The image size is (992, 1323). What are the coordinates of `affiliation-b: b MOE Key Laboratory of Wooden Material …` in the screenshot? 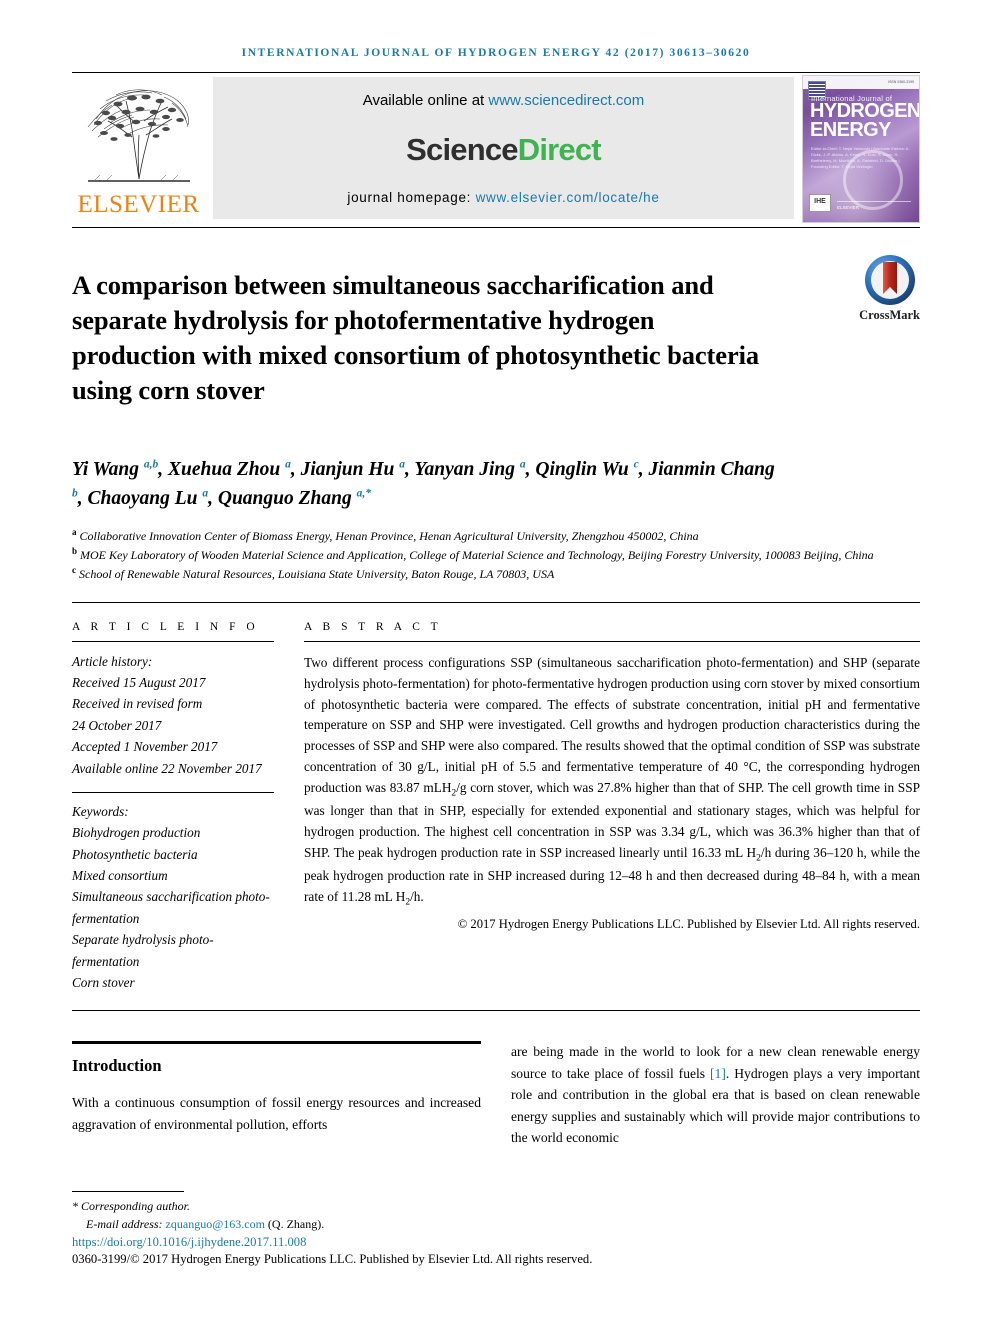 It's located at (496, 554).